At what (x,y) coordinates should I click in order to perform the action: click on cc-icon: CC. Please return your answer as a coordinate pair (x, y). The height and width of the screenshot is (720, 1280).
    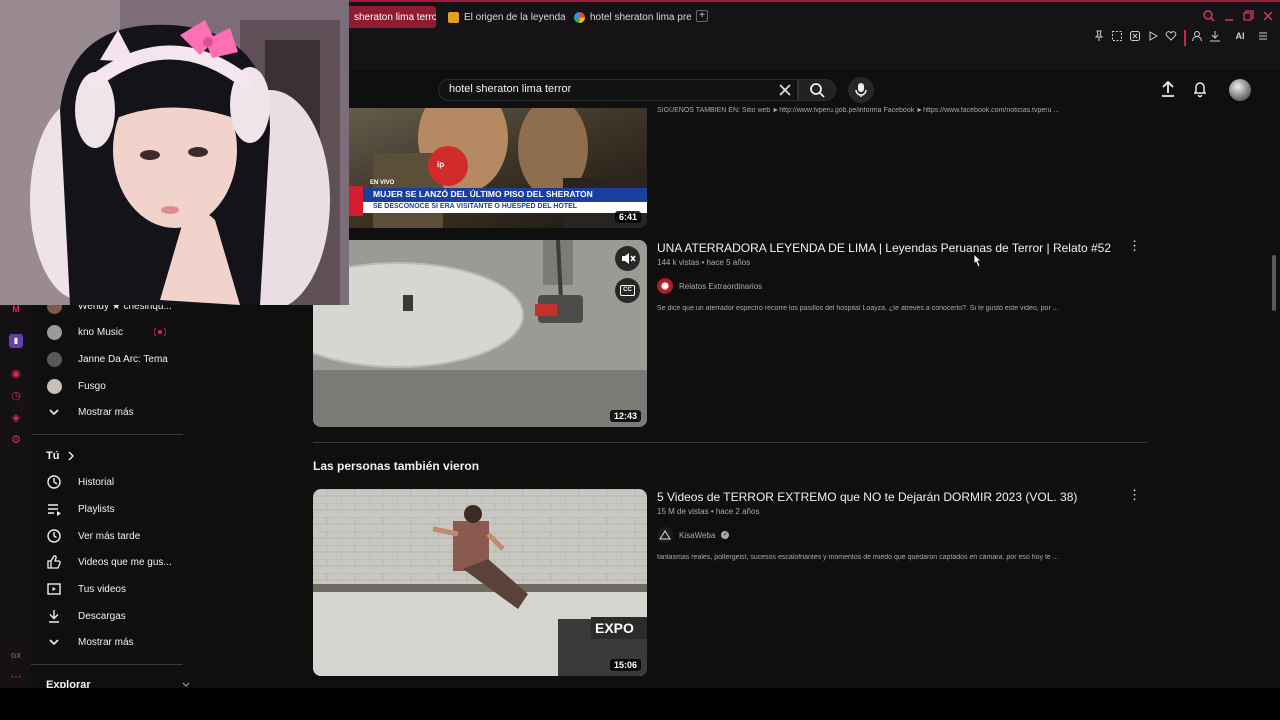
    Looking at the image, I should click on (627, 290).